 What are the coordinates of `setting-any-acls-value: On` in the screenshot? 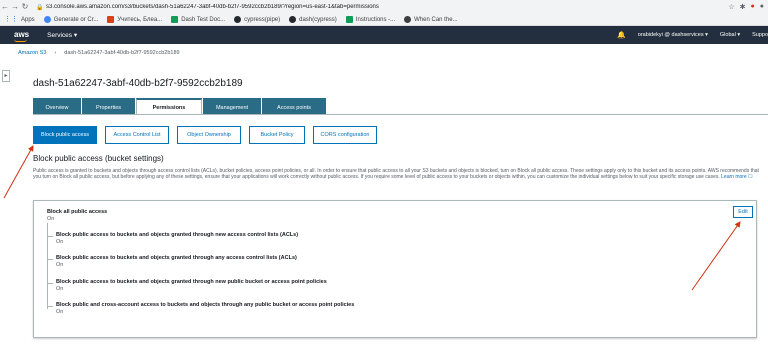 It's located at (60, 265).